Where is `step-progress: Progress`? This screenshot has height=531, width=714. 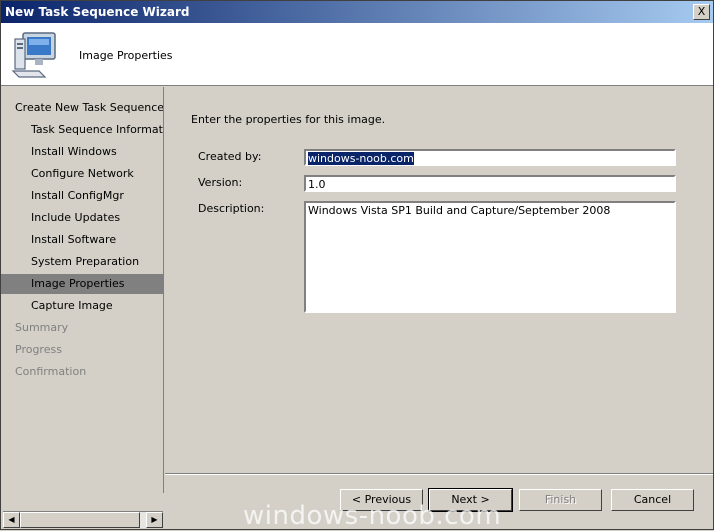
step-progress: Progress is located at coordinates (82, 350).